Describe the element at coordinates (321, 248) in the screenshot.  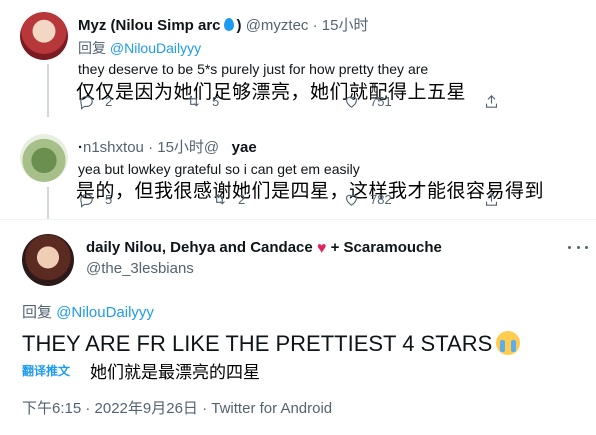
I see `heart-emoji-icon: ♥` at that location.